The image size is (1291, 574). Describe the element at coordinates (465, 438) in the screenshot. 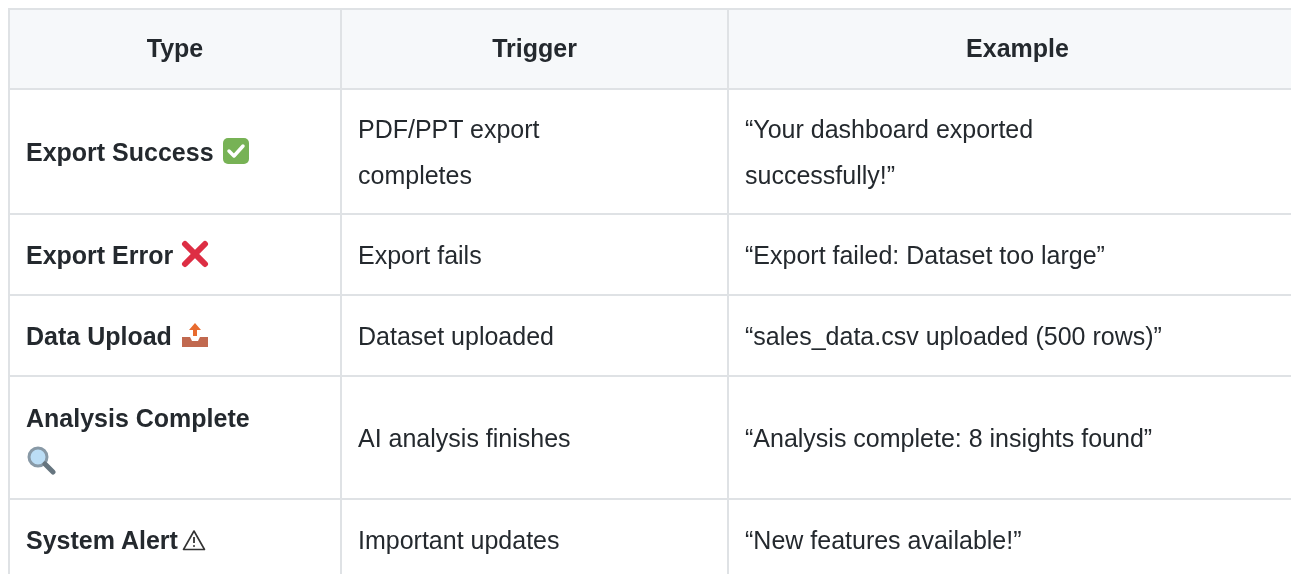

I see `trigger-text: AI analysis finishes` at that location.